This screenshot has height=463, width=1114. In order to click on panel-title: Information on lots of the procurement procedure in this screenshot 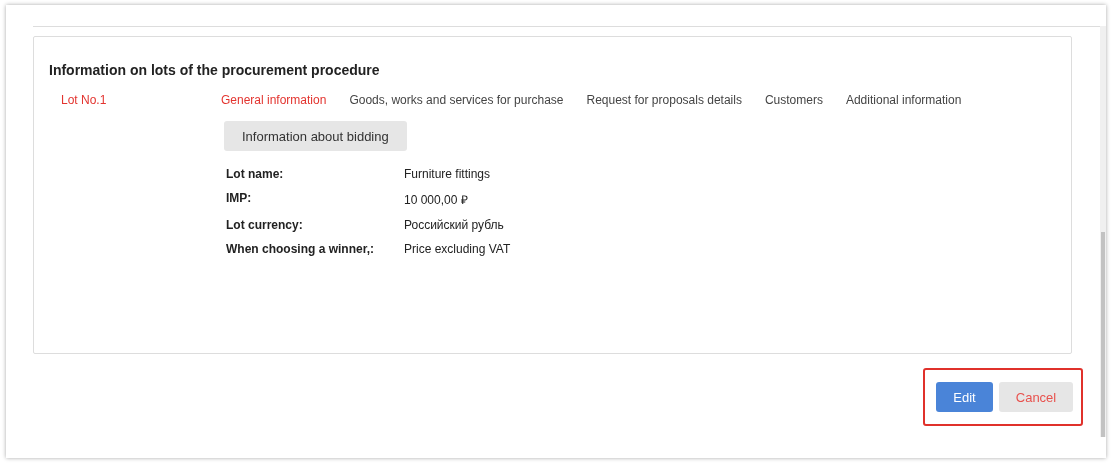, I will do `click(215, 70)`.